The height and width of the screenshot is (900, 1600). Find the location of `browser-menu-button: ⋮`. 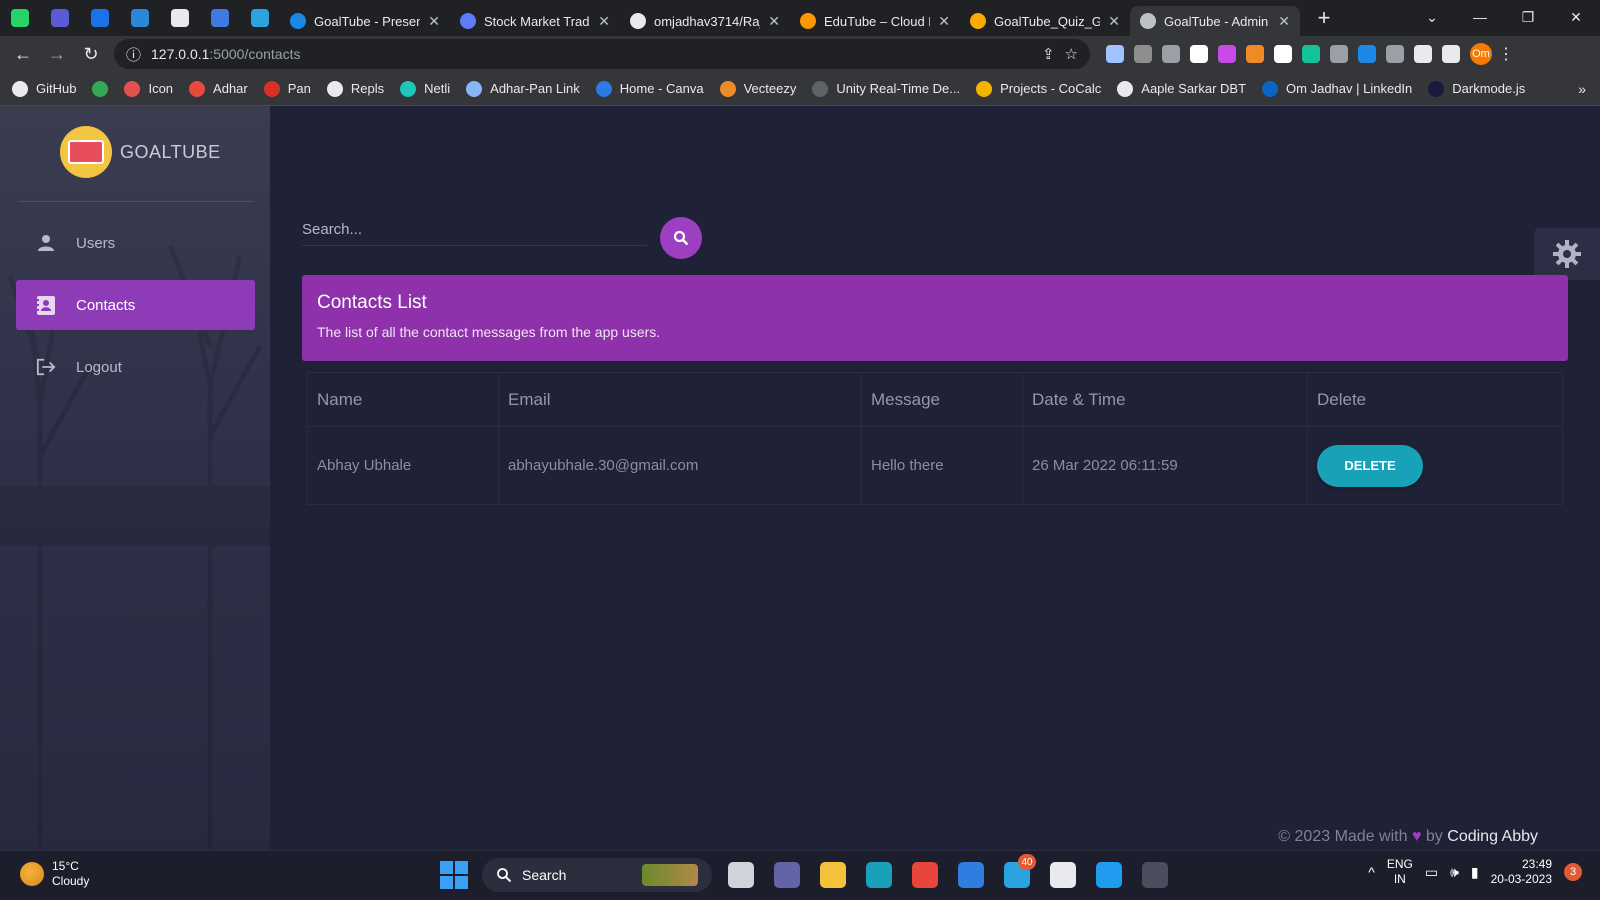

browser-menu-button: ⋮ is located at coordinates (1506, 54).